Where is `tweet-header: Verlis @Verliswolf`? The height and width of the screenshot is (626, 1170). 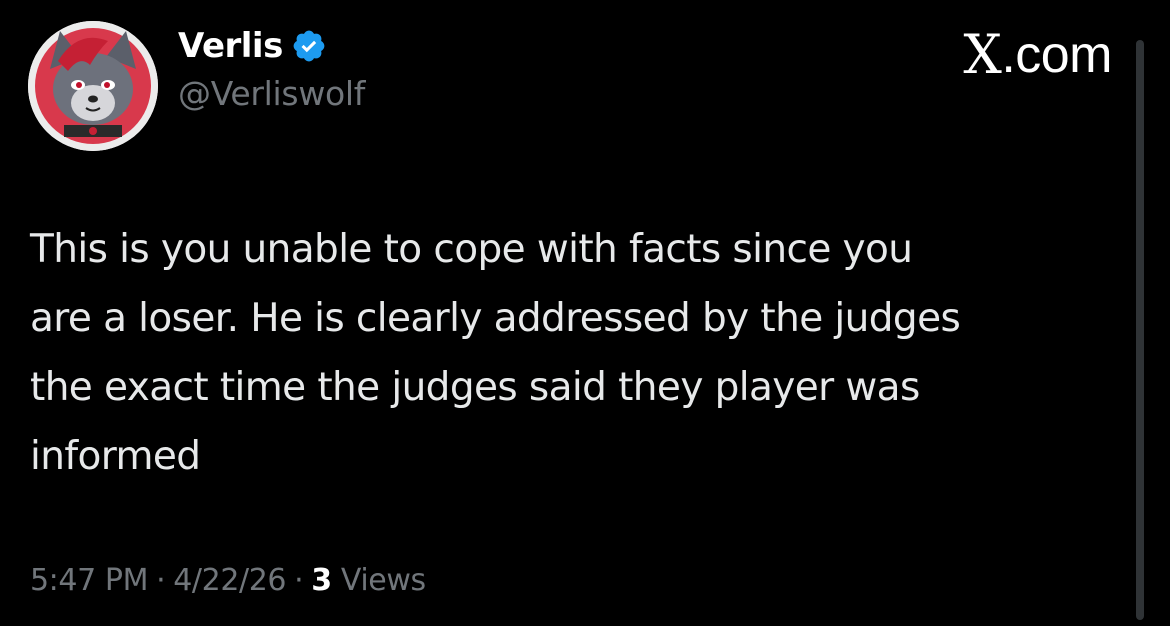
tweet-header: Verlis @Verliswolf is located at coordinates (271, 68).